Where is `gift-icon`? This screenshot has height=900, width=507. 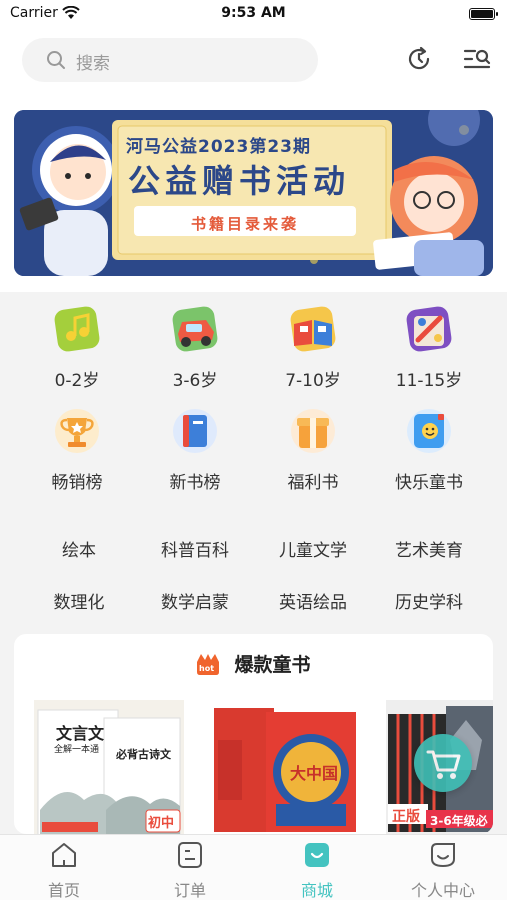
gift-icon is located at coordinates (313, 431).